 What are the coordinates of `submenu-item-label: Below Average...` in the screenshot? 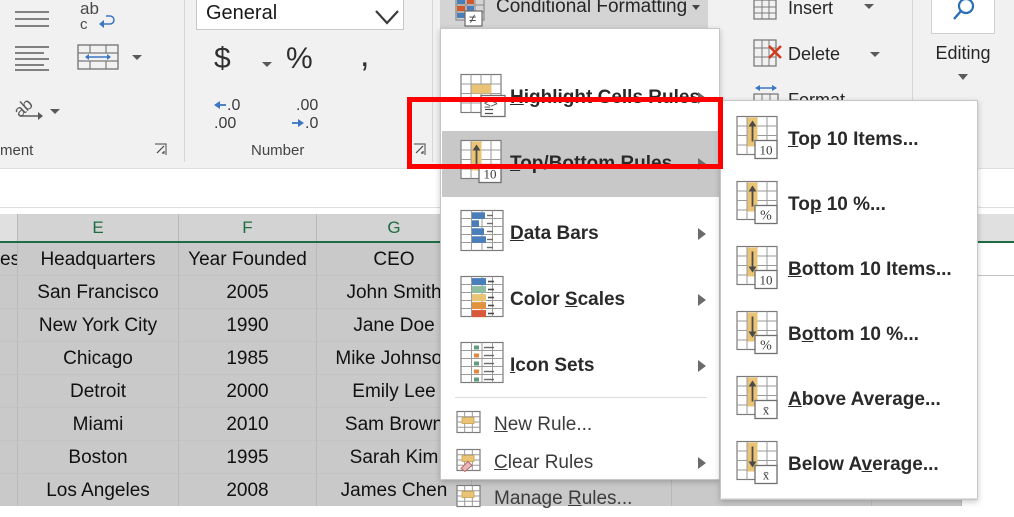 It's located at (863, 464).